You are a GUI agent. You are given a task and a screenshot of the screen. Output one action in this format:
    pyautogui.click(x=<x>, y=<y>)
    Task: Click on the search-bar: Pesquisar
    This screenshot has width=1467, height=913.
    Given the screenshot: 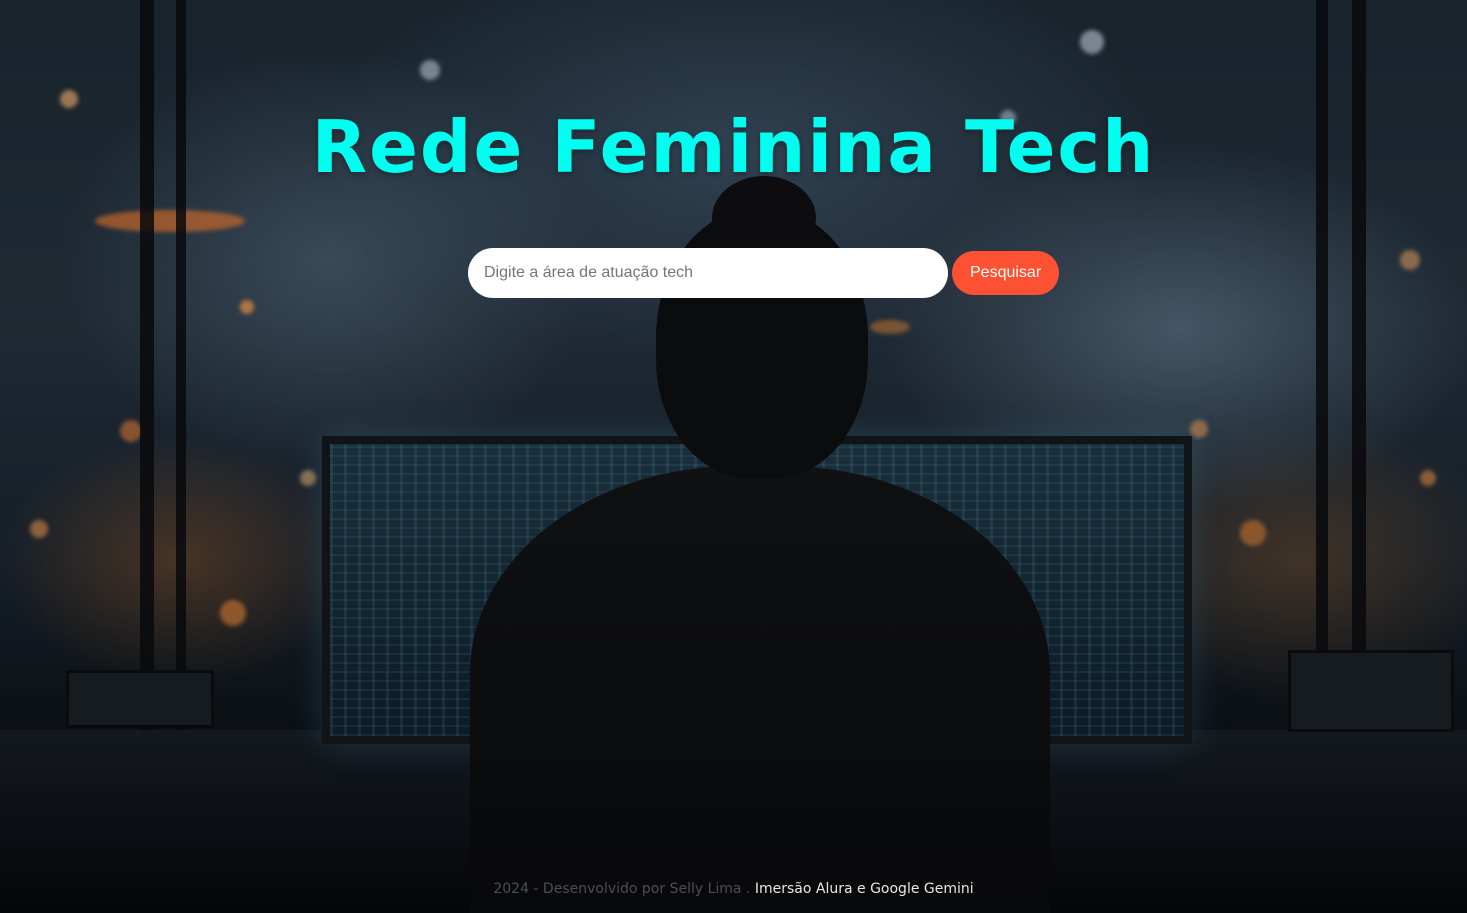 What is the action you would take?
    pyautogui.click(x=764, y=273)
    